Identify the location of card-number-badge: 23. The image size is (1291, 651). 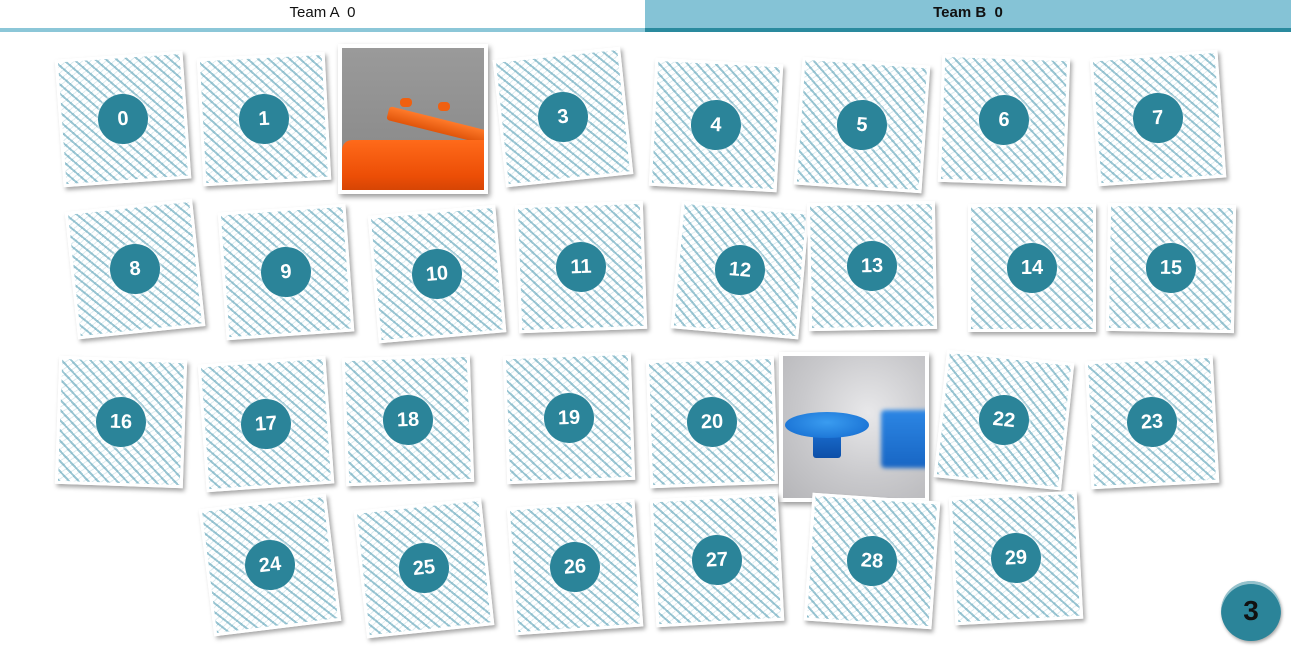
(1152, 422).